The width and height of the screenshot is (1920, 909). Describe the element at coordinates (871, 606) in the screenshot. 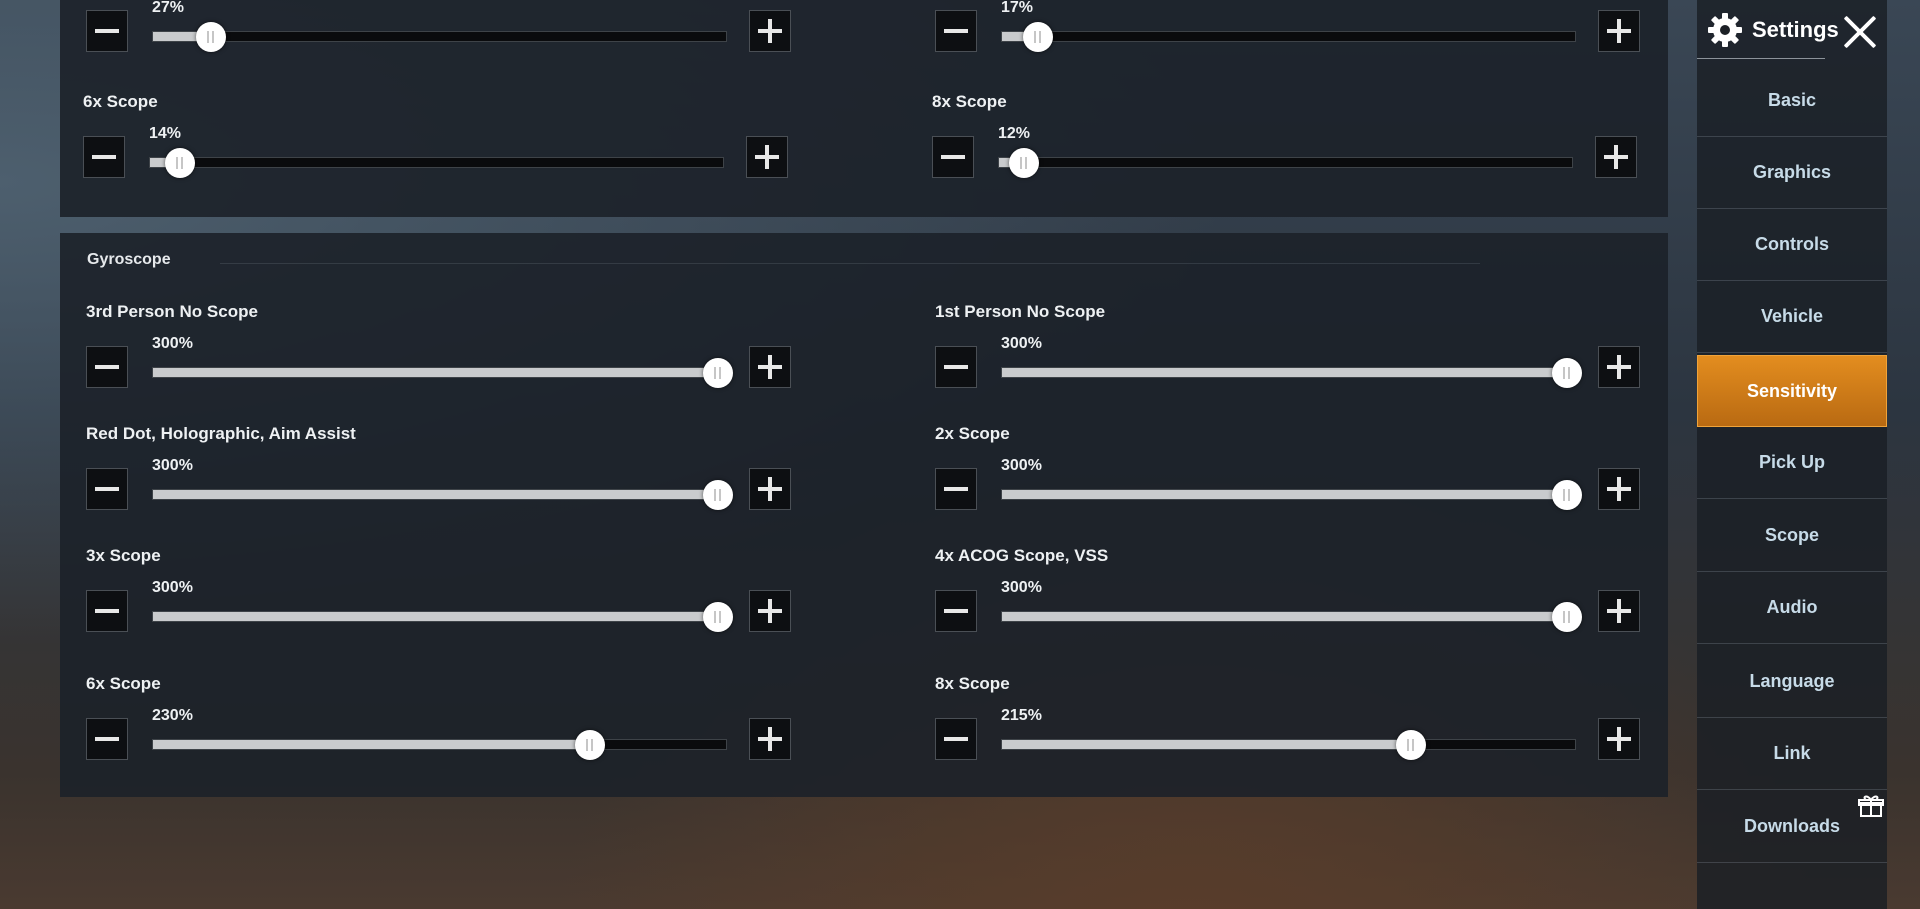

I see `settings-row: 3x Scope 300% 4x ACOG Scope, VSS 300%` at that location.